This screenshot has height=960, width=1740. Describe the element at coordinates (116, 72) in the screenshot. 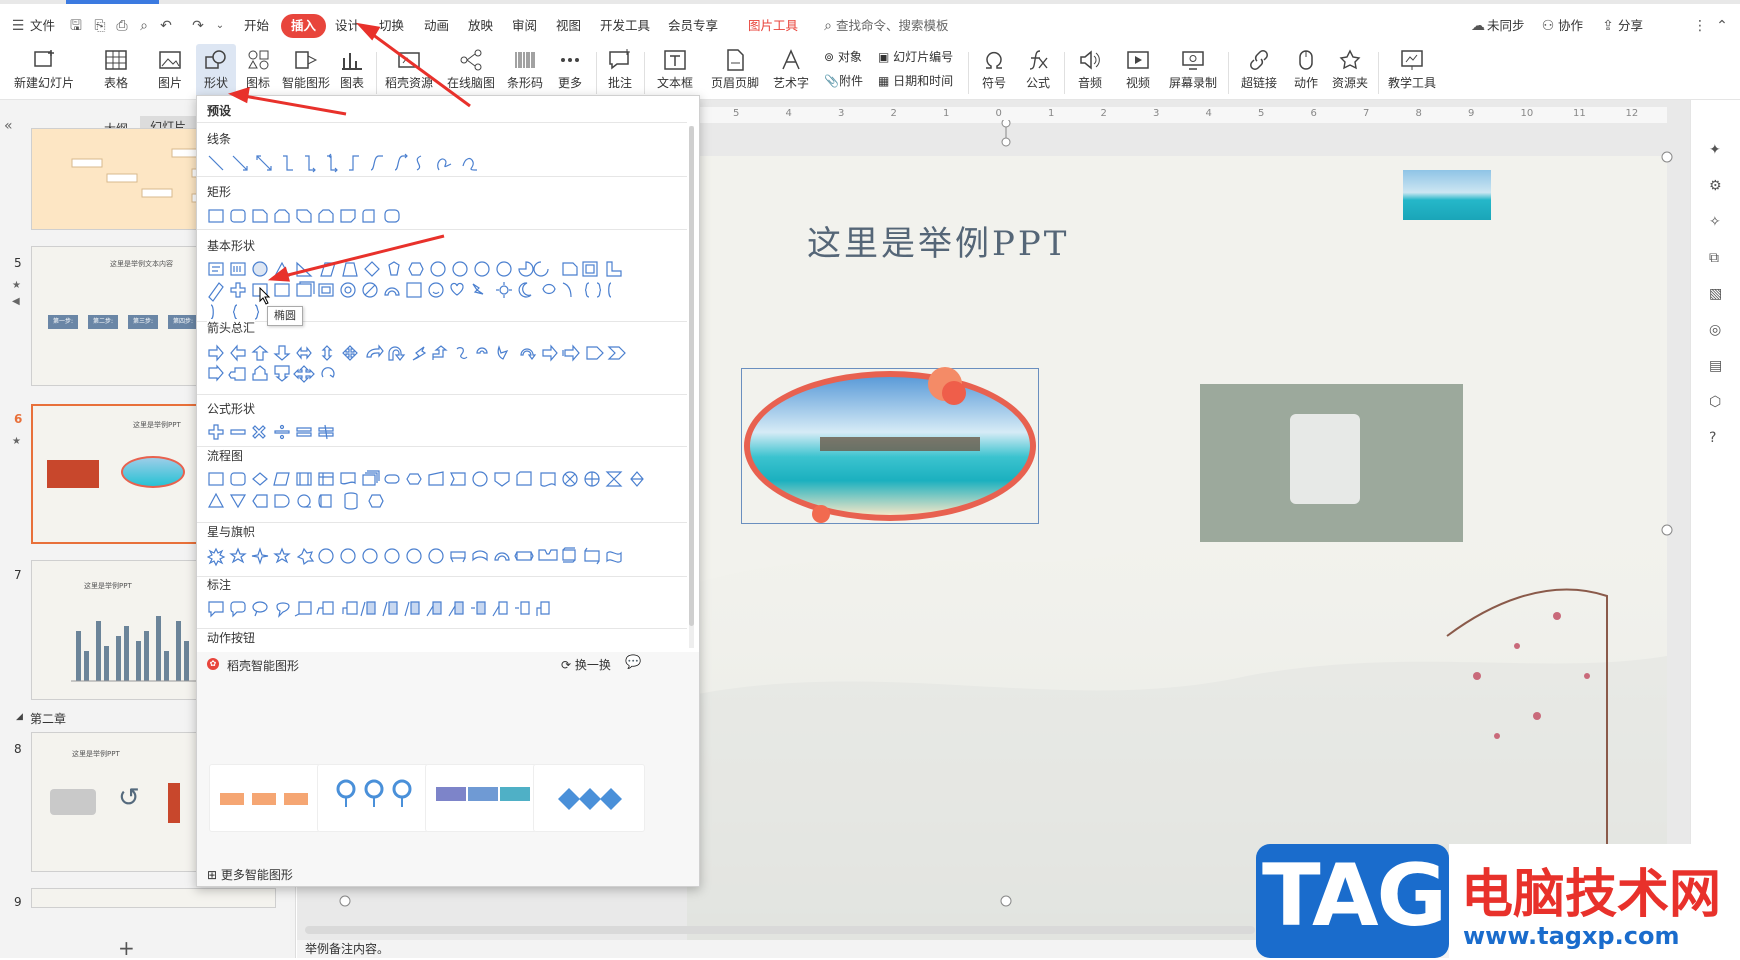

I see `table-button: 表格` at that location.